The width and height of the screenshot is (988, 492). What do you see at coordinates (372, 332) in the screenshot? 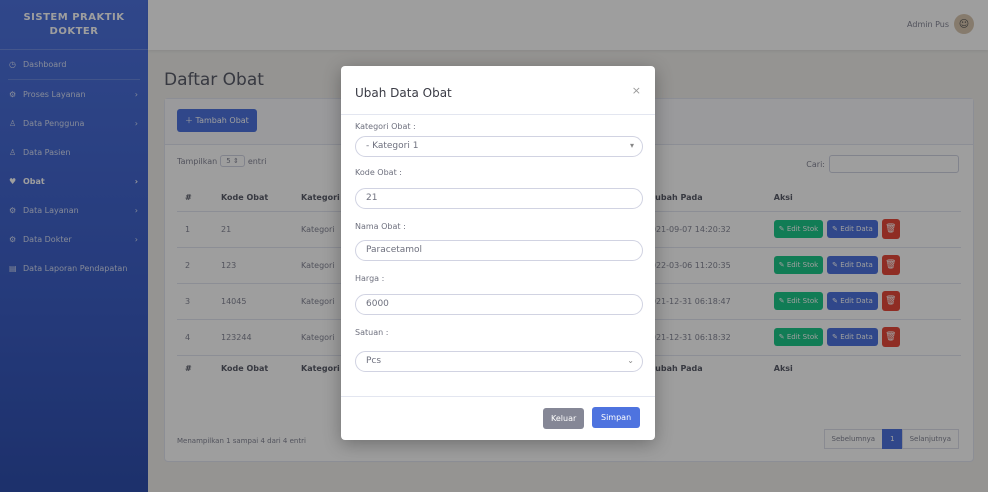
I see `satuan-label: Satuan :` at bounding box center [372, 332].